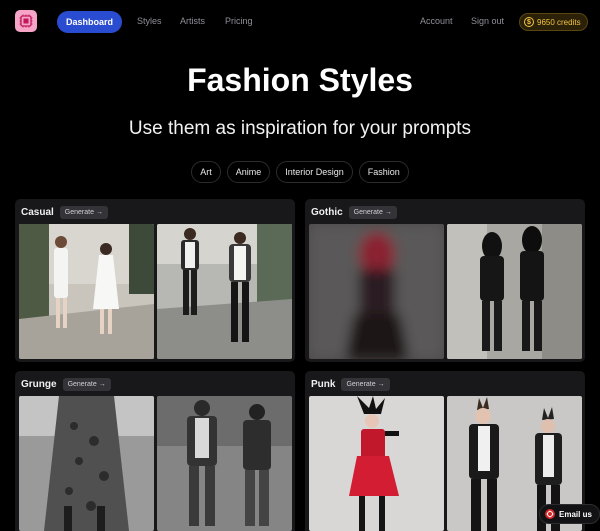 The height and width of the screenshot is (531, 600). Describe the element at coordinates (327, 212) in the screenshot. I see `style-card-title: Gothic` at that location.